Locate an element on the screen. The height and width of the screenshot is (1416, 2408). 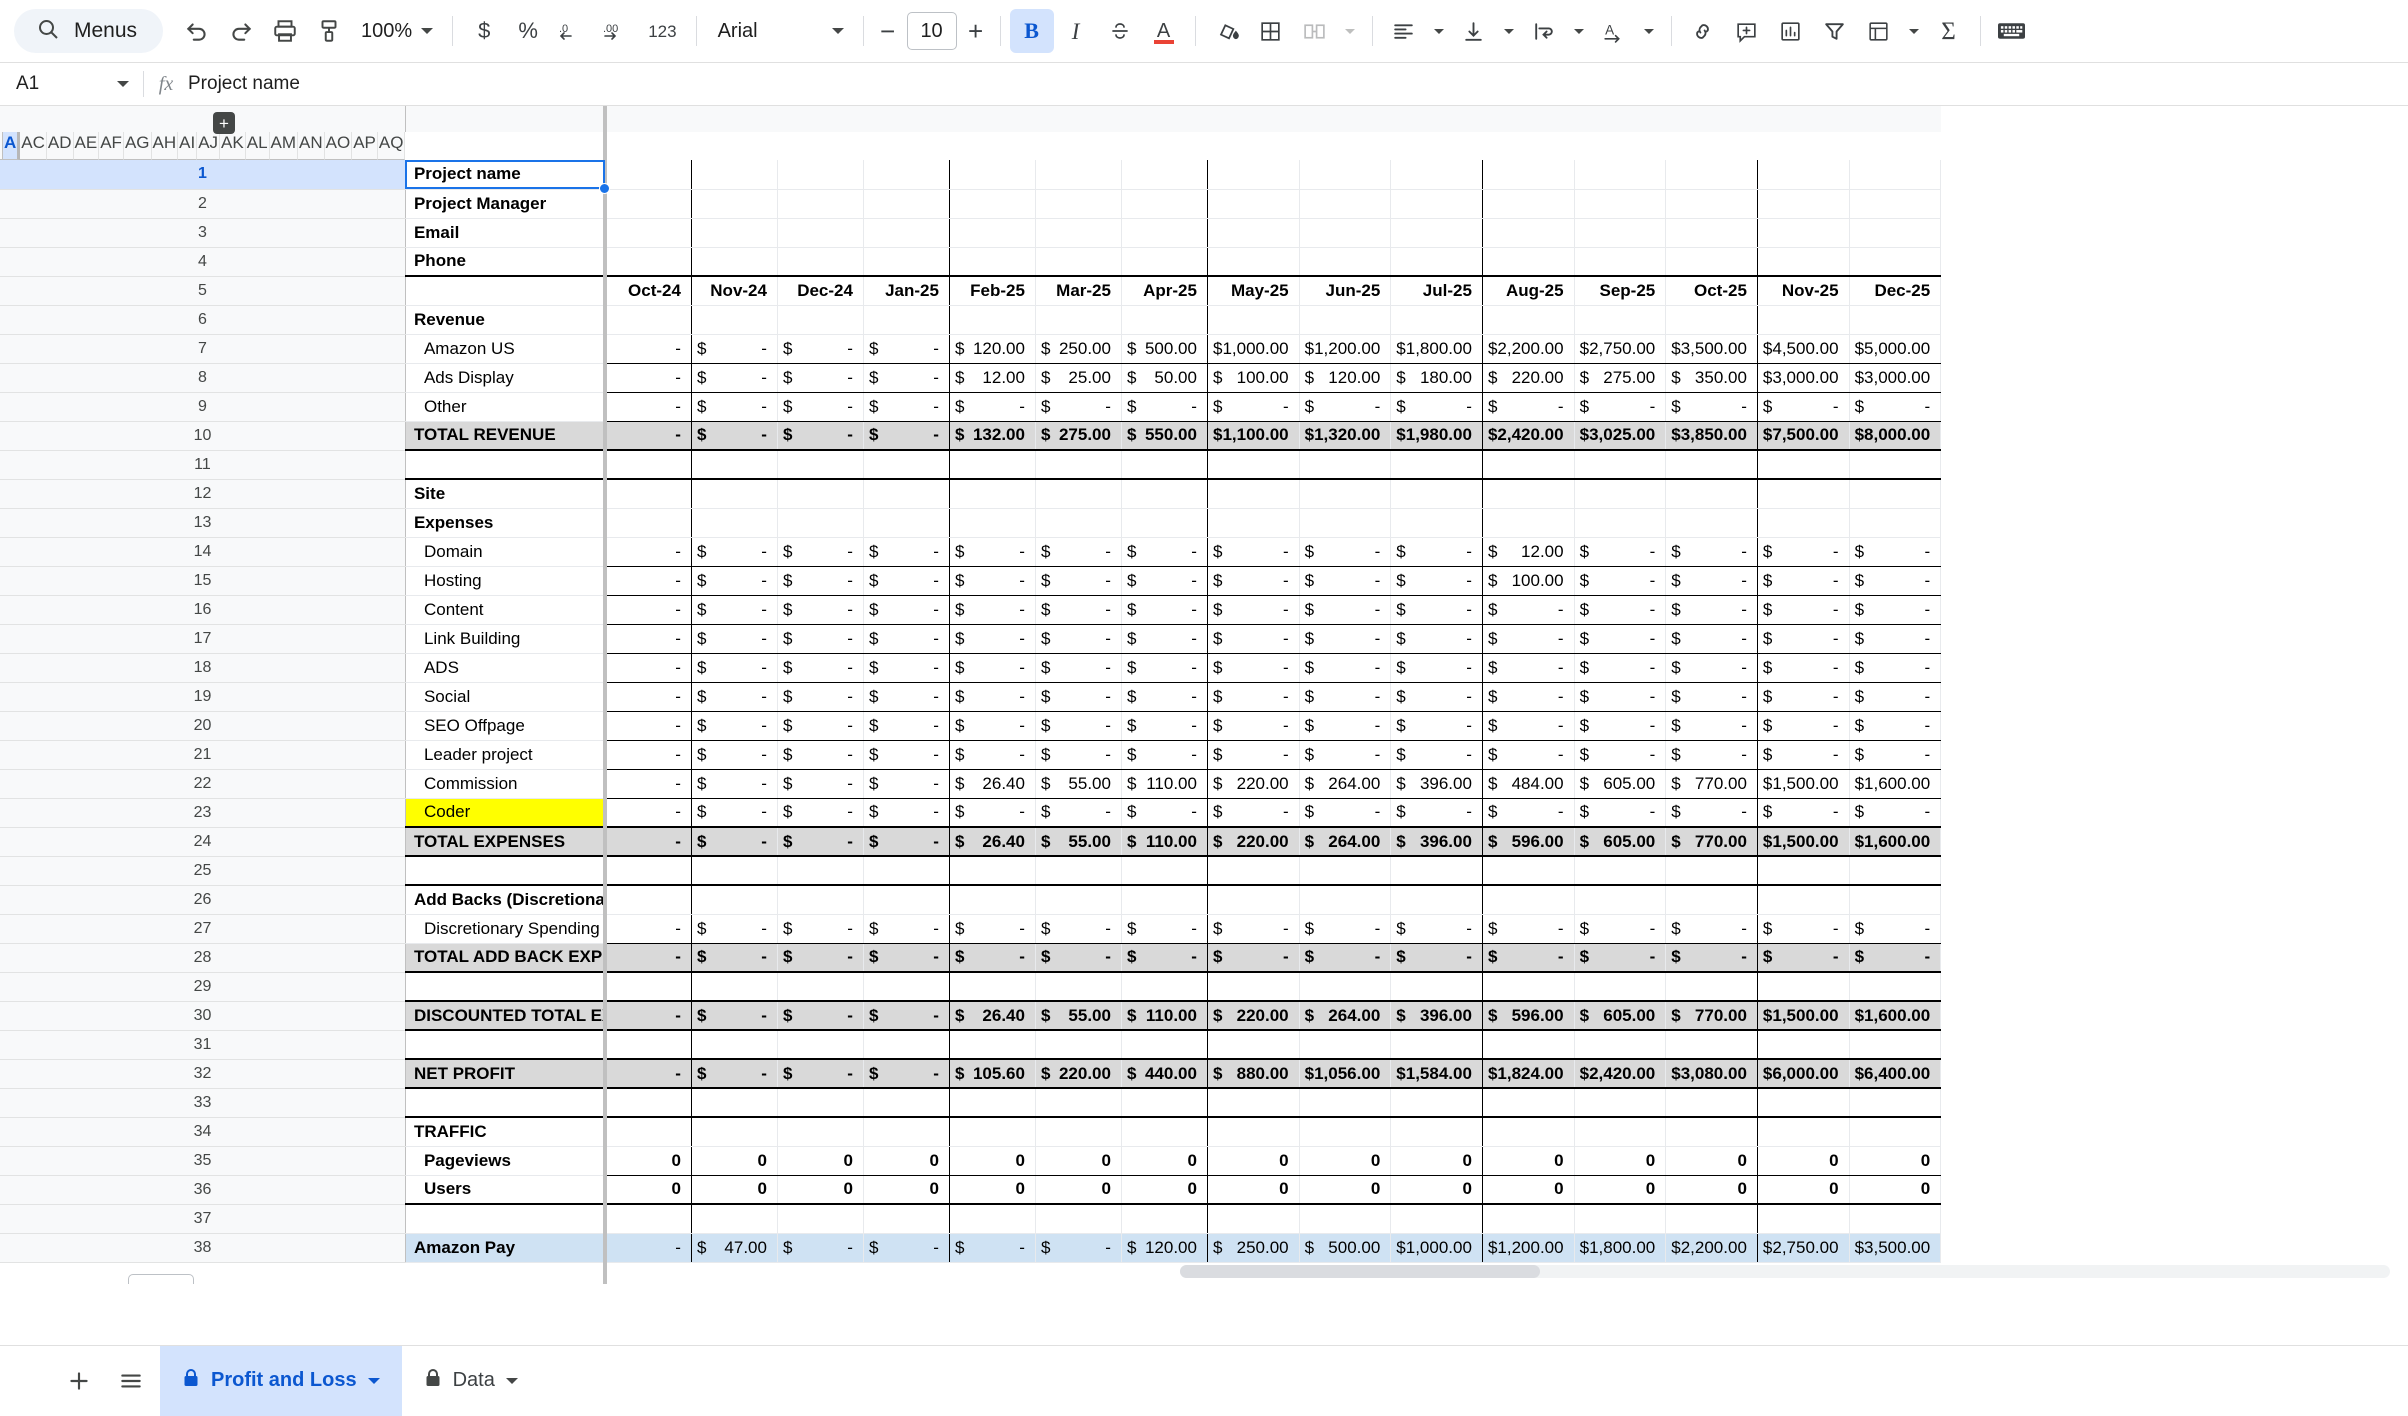
cell-ao32: $3,080.00 is located at coordinates (1712, 1073).